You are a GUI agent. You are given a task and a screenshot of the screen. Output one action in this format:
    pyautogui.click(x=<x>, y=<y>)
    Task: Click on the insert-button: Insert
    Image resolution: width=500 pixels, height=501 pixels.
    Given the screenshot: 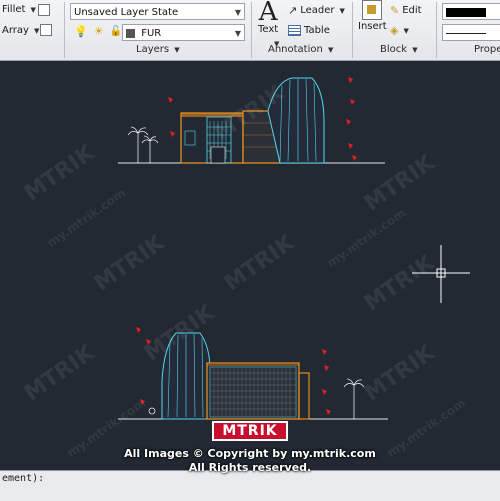 What is the action you would take?
    pyautogui.click(x=372, y=16)
    